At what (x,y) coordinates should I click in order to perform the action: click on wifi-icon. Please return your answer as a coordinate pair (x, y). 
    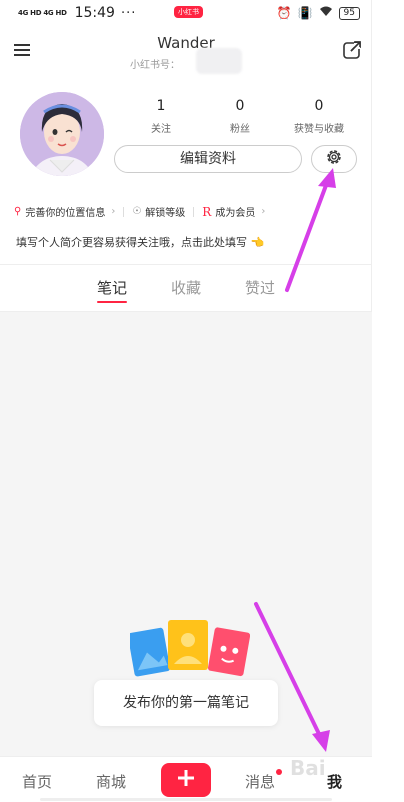
    Looking at the image, I should click on (326, 13).